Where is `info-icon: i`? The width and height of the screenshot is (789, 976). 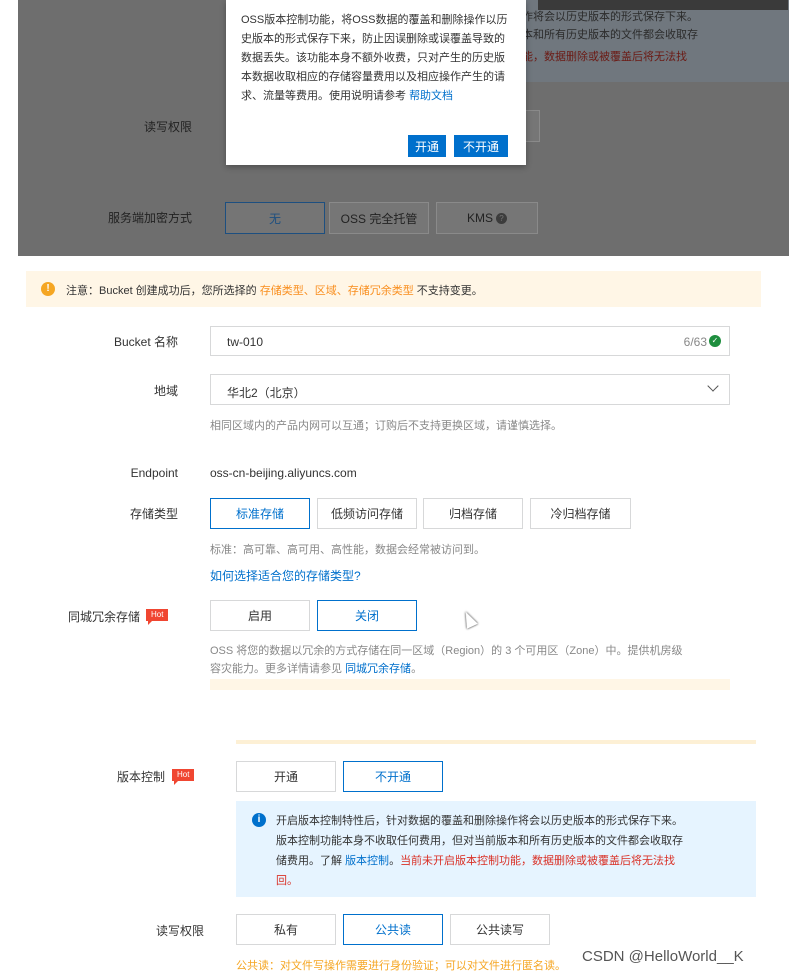
info-icon: i is located at coordinates (259, 820).